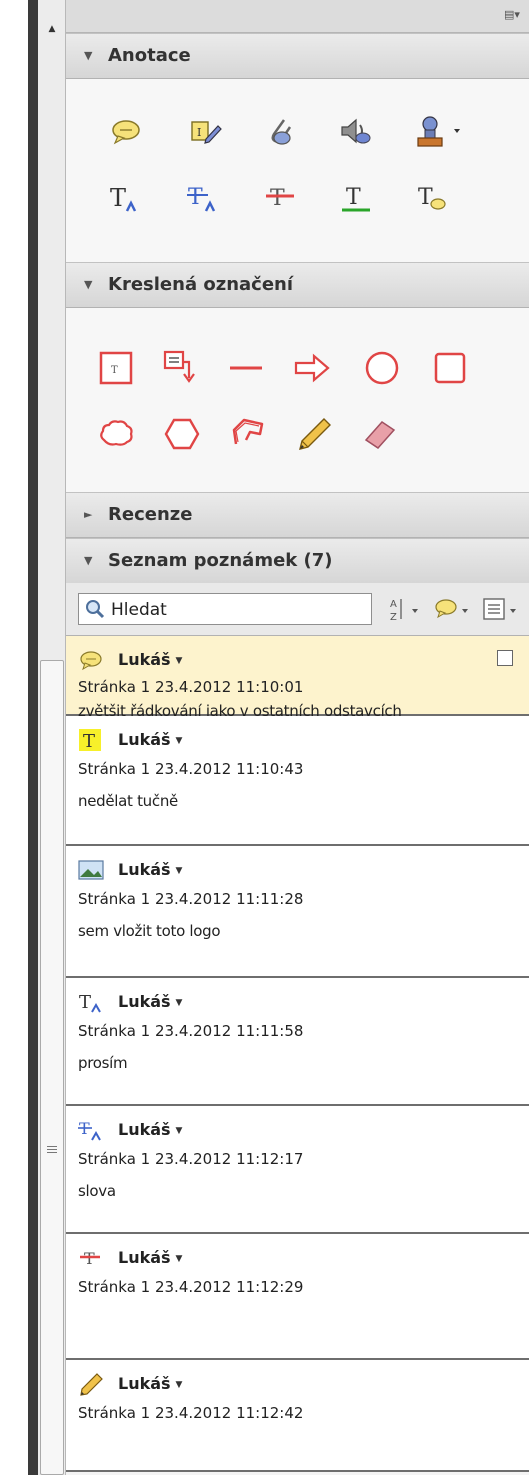 The image size is (529, 1475). I want to click on section-title: Anotace, so click(149, 55).